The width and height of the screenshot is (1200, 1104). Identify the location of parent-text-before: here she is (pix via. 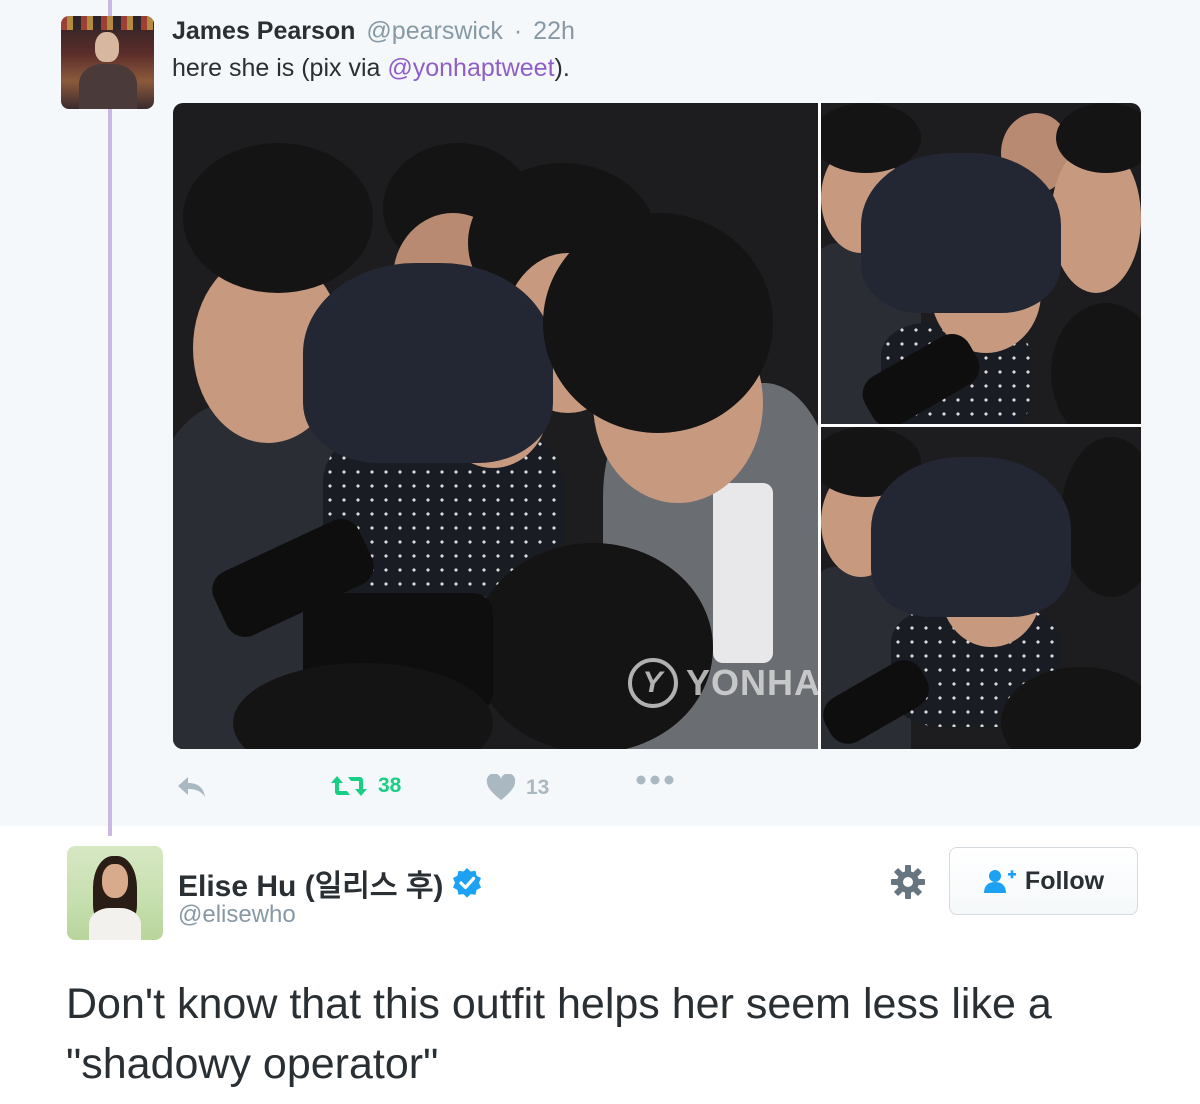
(280, 68).